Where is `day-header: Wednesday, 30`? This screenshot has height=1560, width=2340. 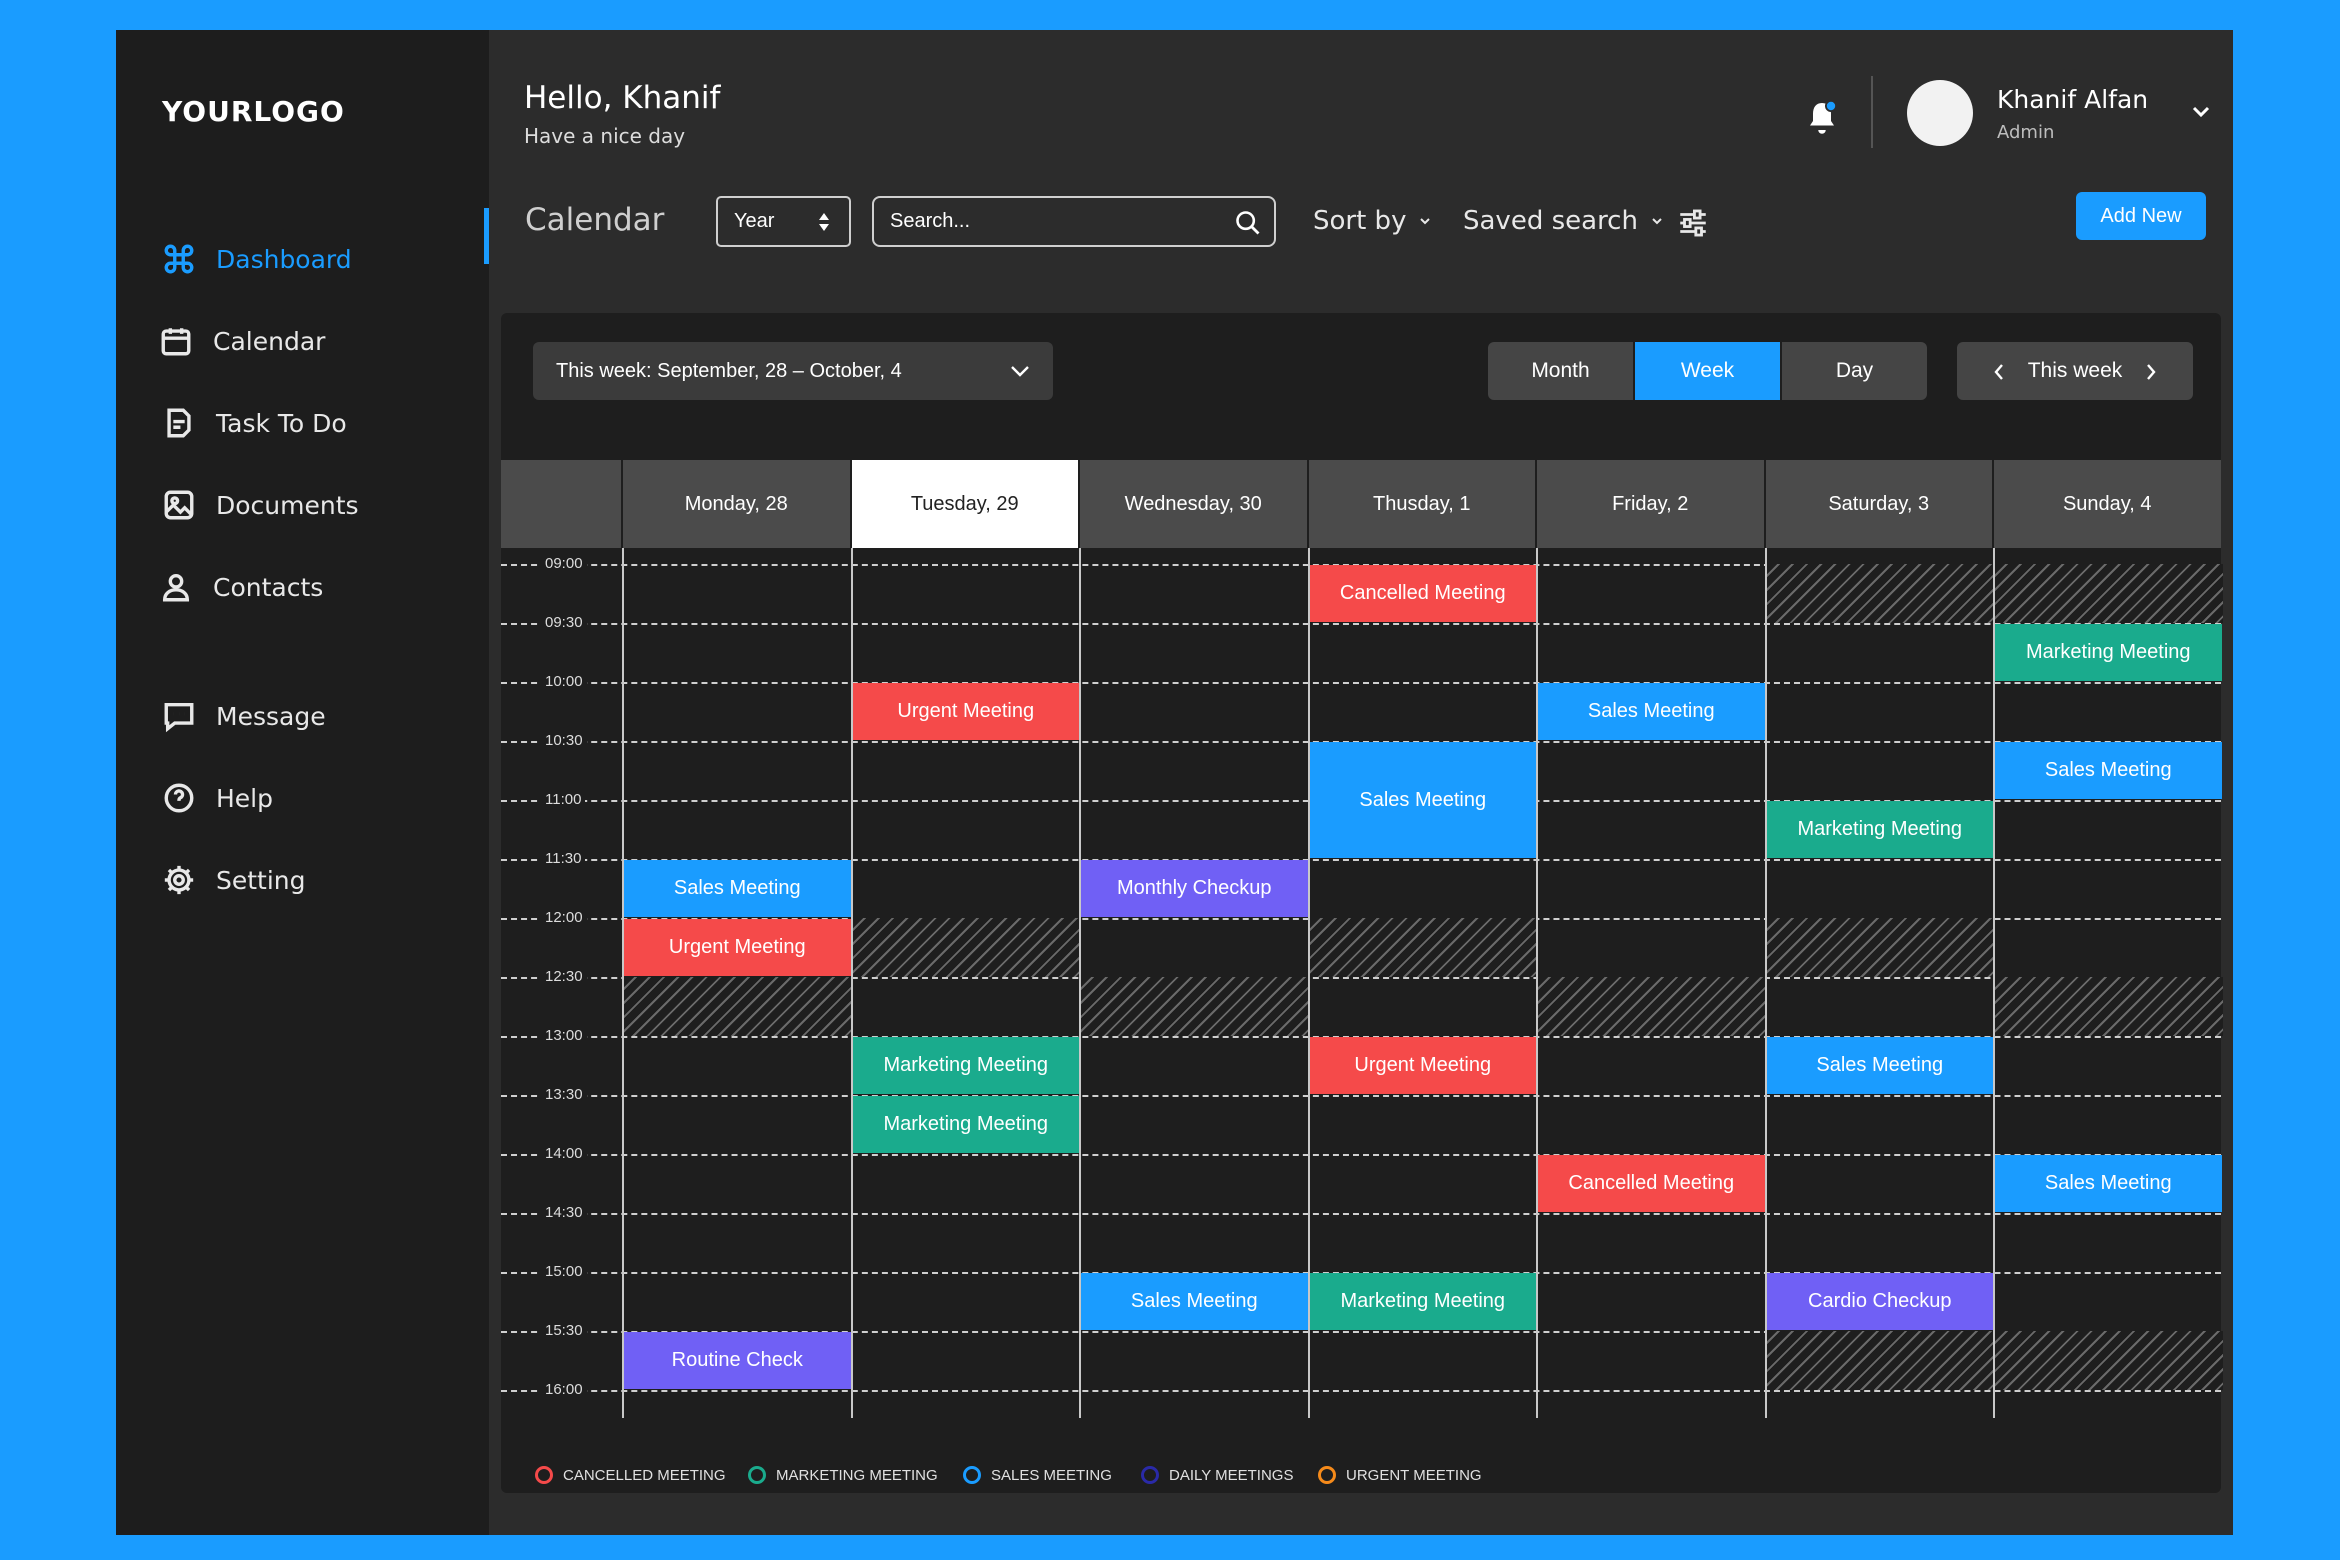 day-header: Wednesday, 30 is located at coordinates (1193, 504).